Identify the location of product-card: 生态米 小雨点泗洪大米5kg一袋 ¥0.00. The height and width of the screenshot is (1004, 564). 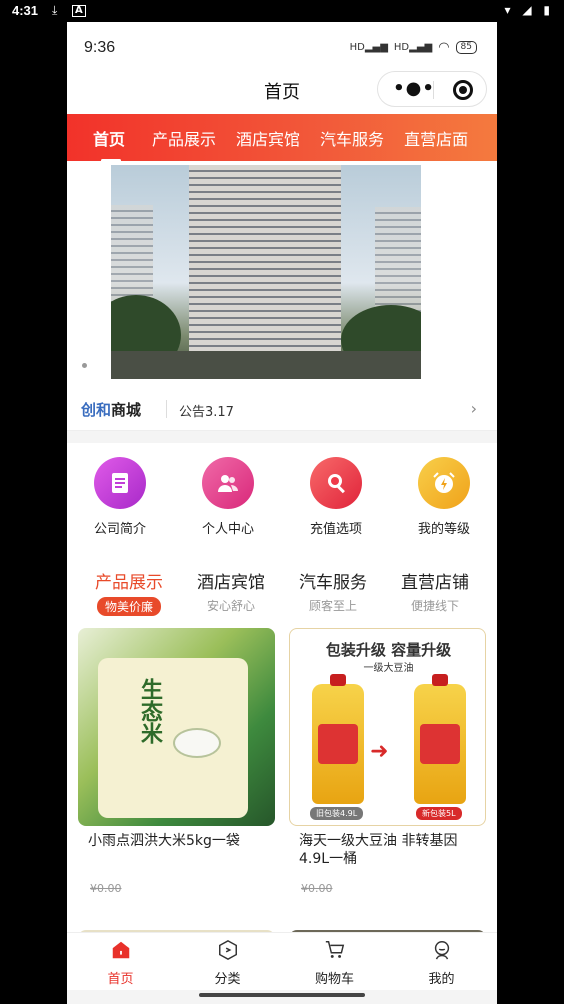
(176, 778).